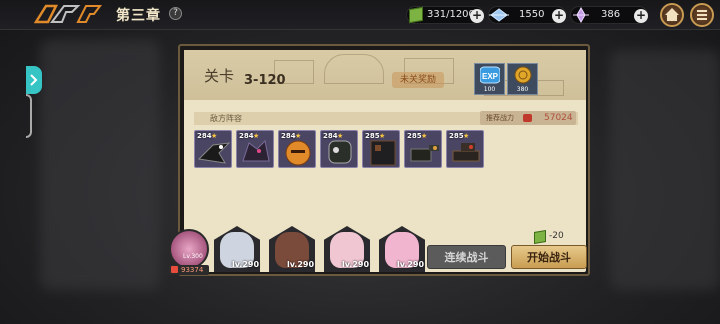  I want to click on chapter-title: 第三章, so click(138, 16).